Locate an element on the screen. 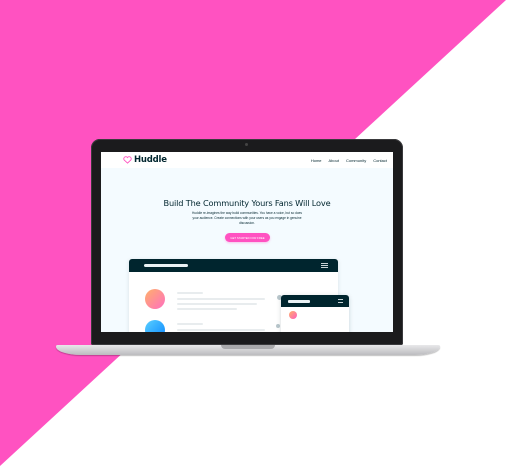 Image resolution: width=506 pixels, height=466 pixels. hero-title: Build The Community Yours Fans Will Love is located at coordinates (247, 203).